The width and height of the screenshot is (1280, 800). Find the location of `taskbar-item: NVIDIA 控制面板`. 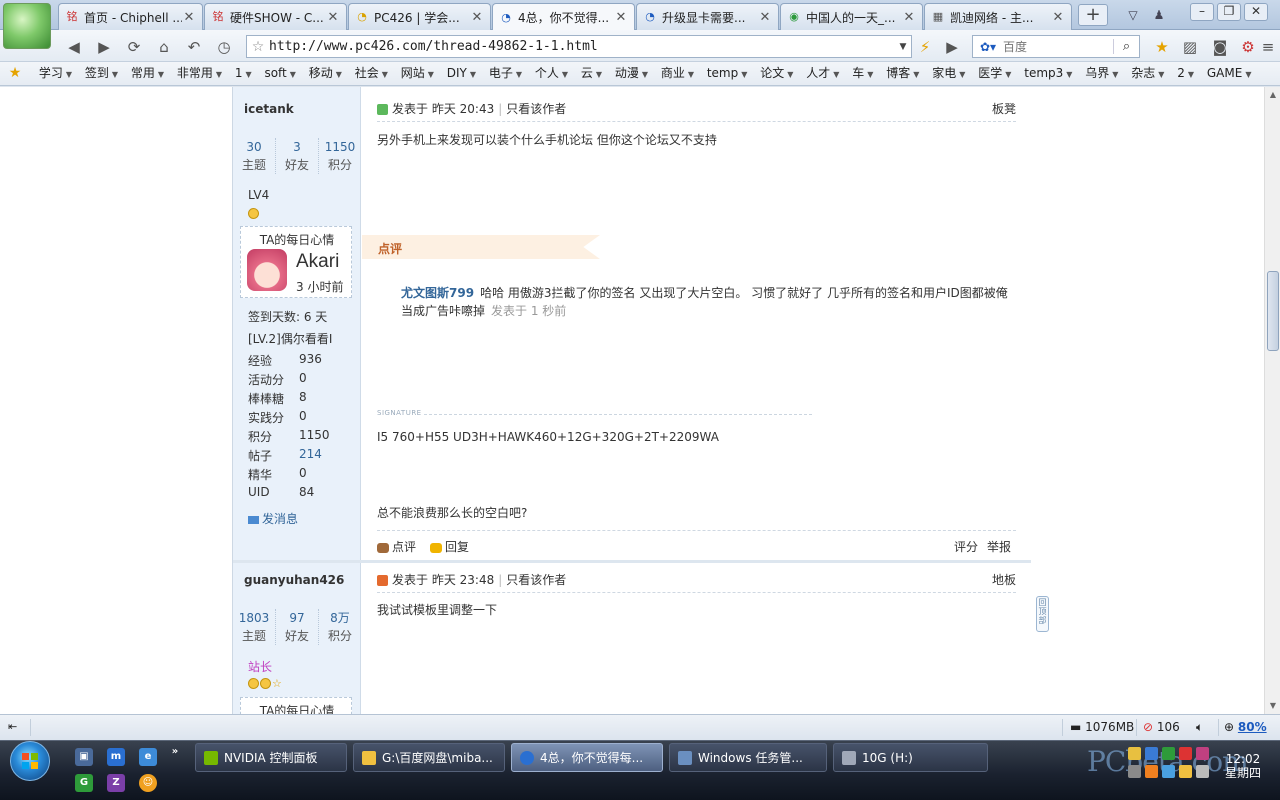

taskbar-item: NVIDIA 控制面板 is located at coordinates (271, 757).